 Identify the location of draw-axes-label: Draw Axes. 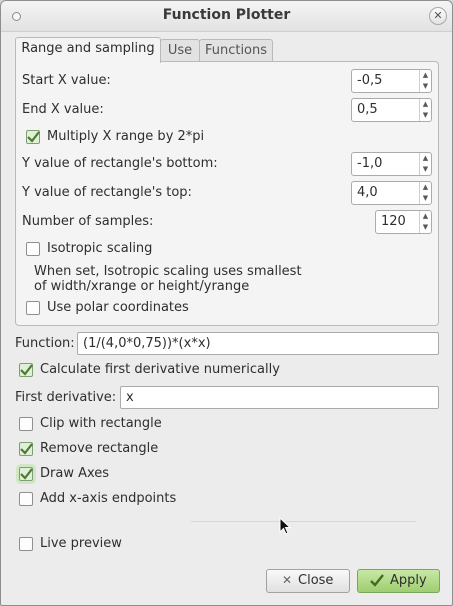
(75, 473).